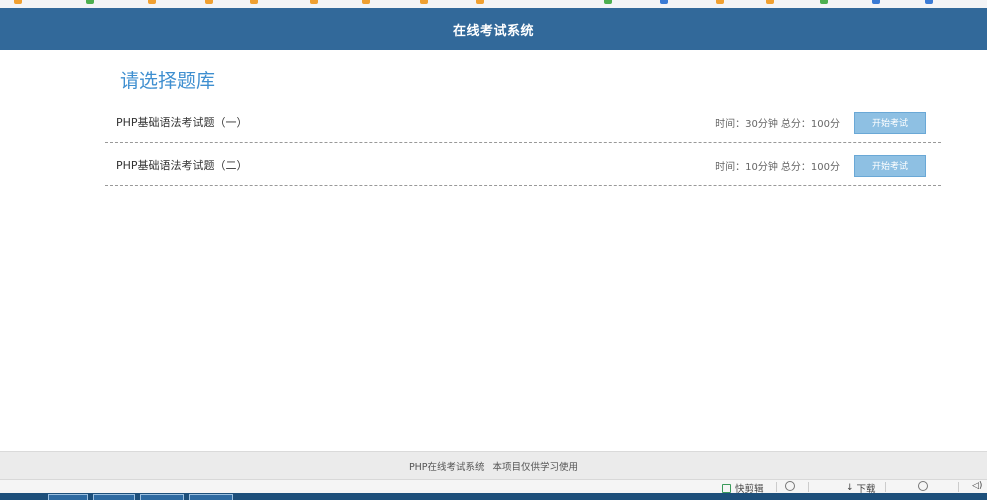 This screenshot has height=500, width=987. Describe the element at coordinates (493, 4) in the screenshot. I see `bookmarks-bar` at that location.